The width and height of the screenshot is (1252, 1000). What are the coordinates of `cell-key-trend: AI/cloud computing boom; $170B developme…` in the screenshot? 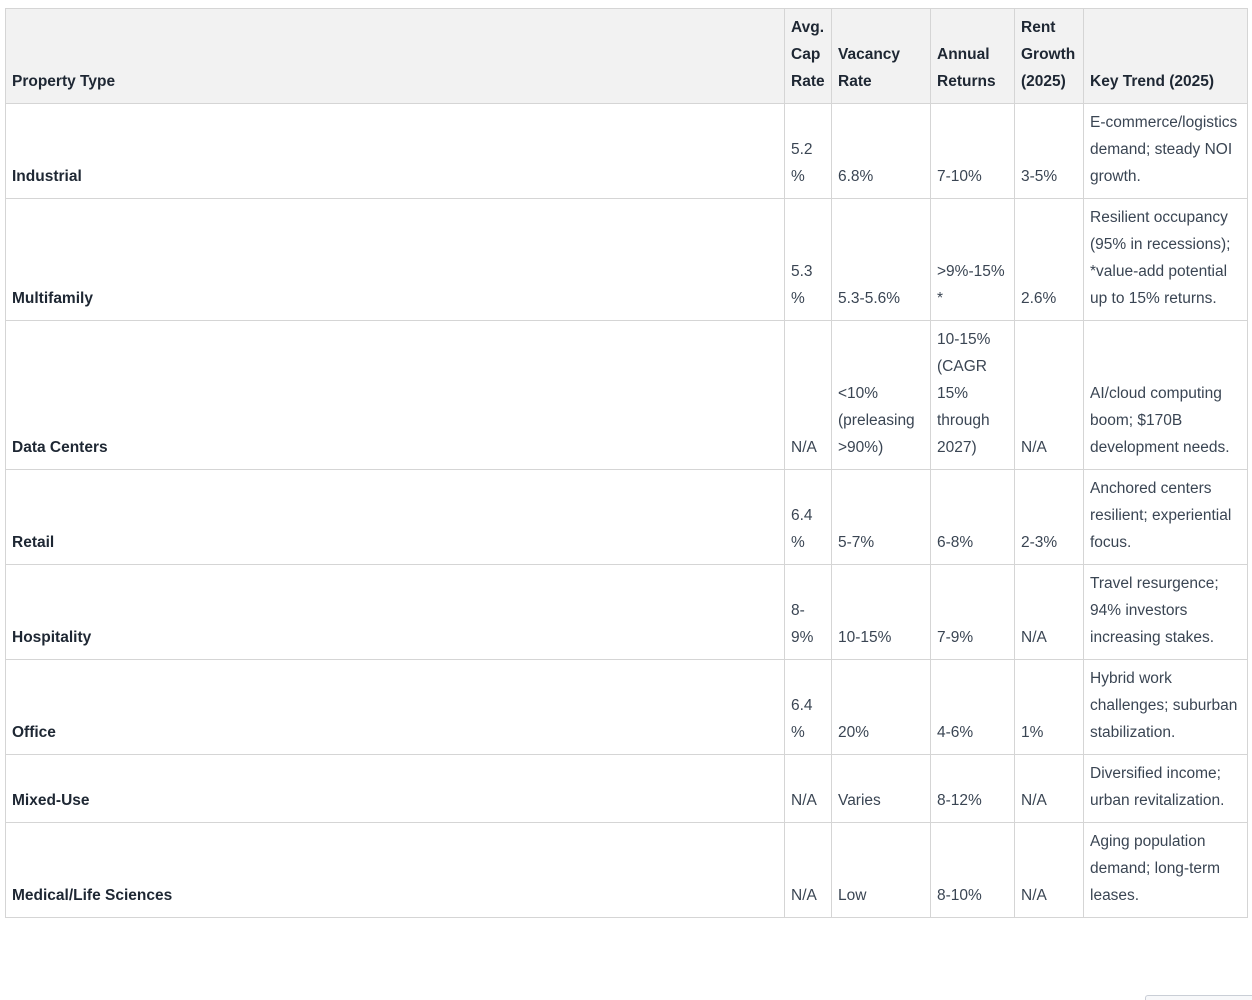 It's located at (1165, 395).